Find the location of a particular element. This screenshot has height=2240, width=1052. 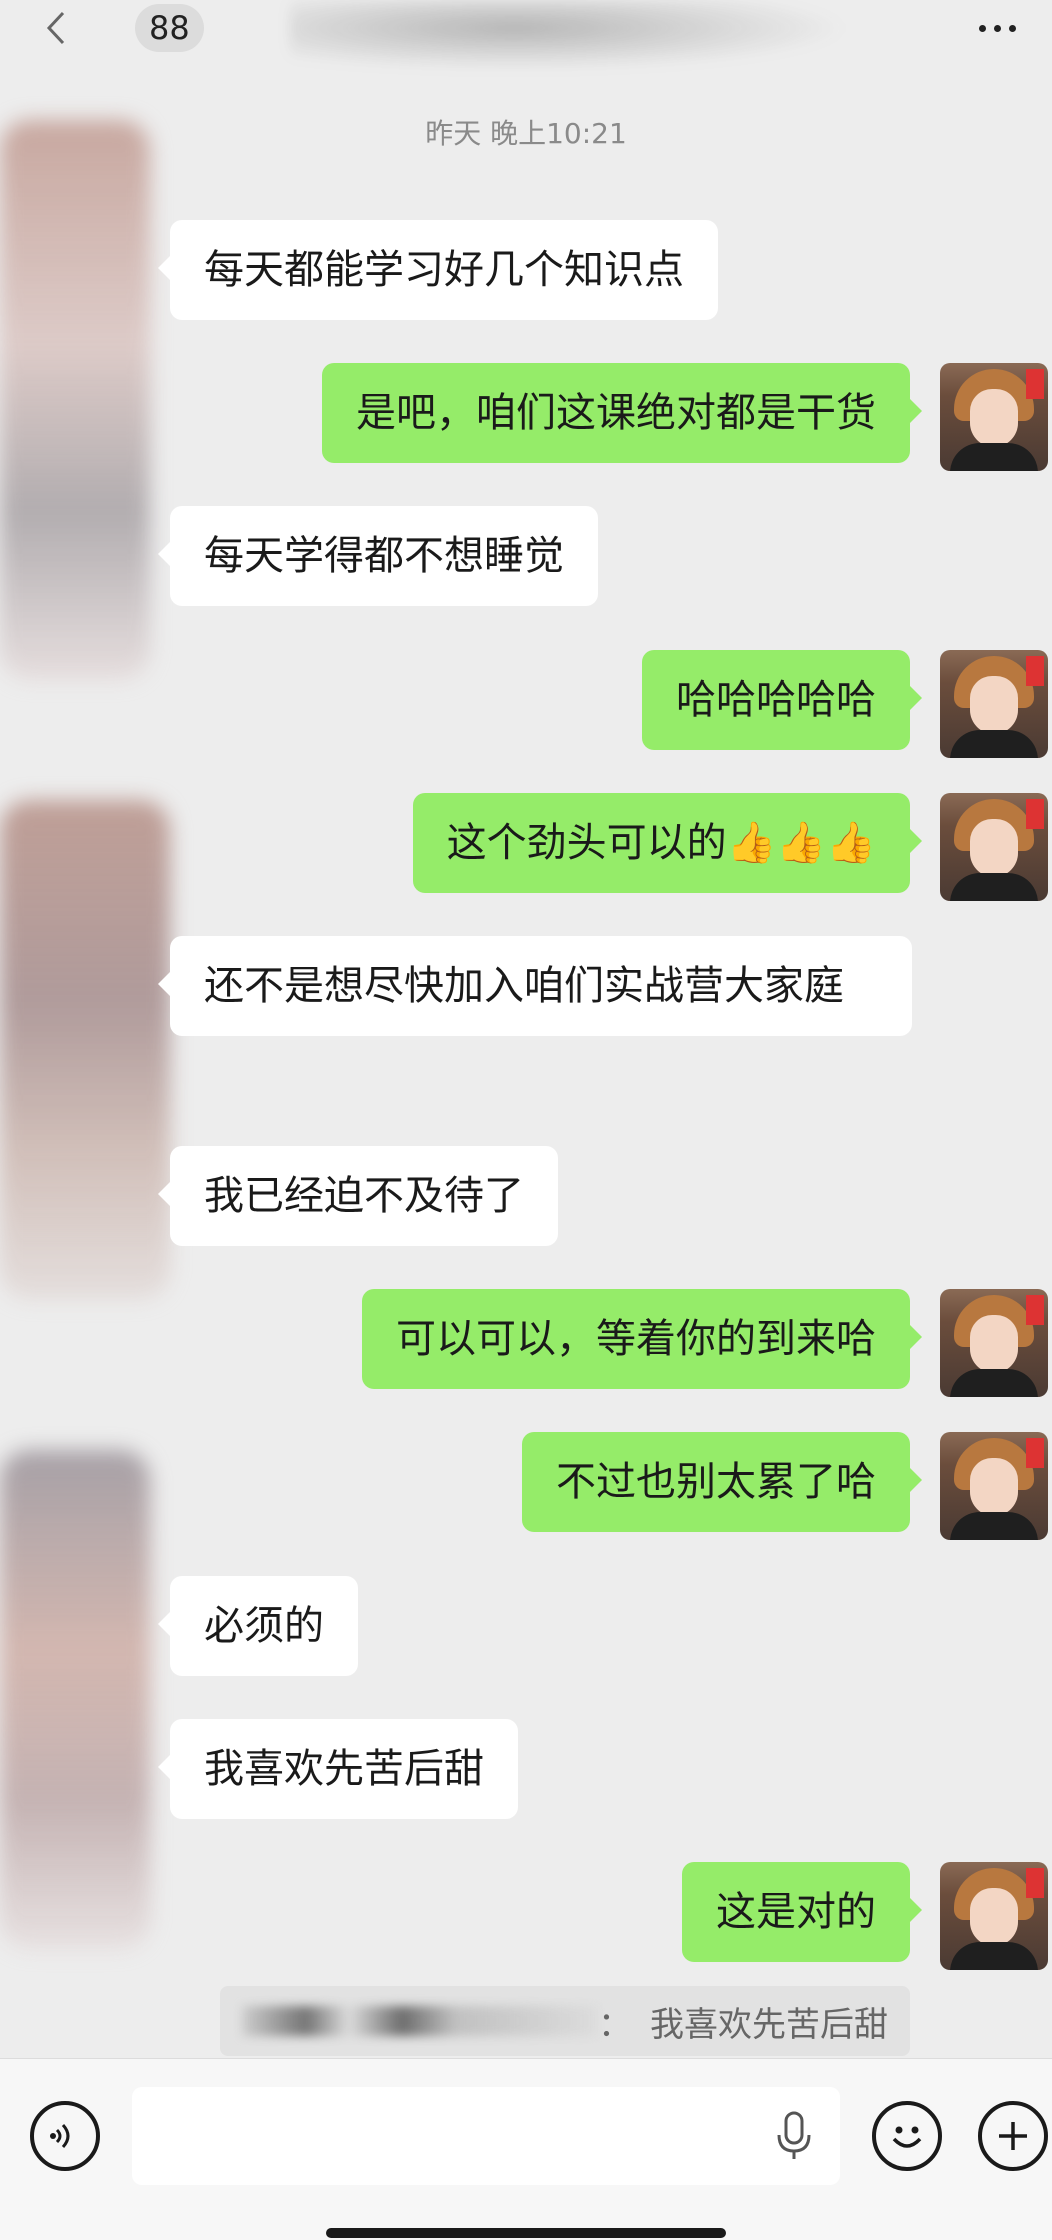

plus-icon is located at coordinates (1013, 2136).